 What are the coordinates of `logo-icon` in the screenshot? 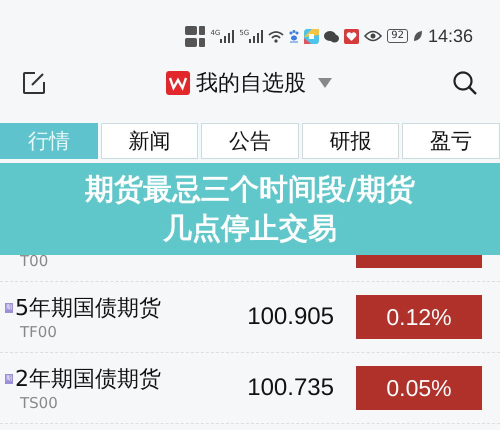 It's located at (178, 83).